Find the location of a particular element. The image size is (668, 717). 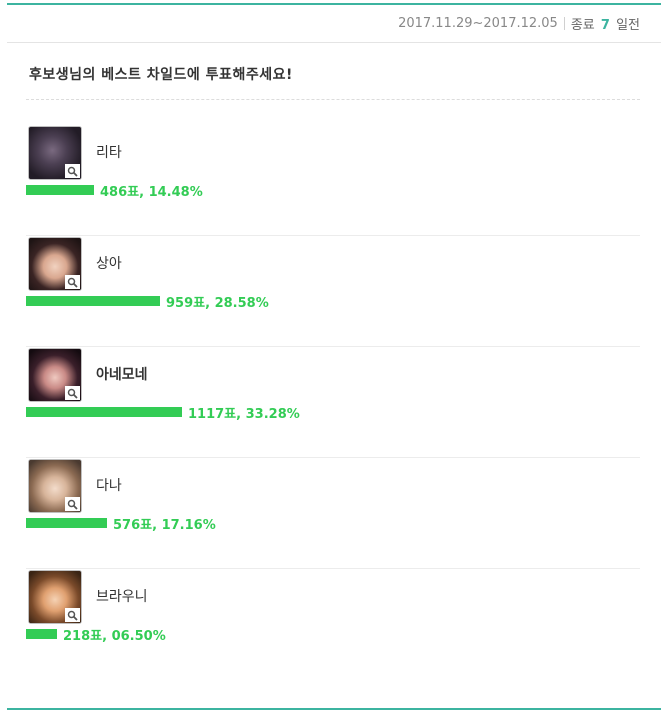

candidate-item: 아네모네 1117표, 33.28% is located at coordinates (333, 402).